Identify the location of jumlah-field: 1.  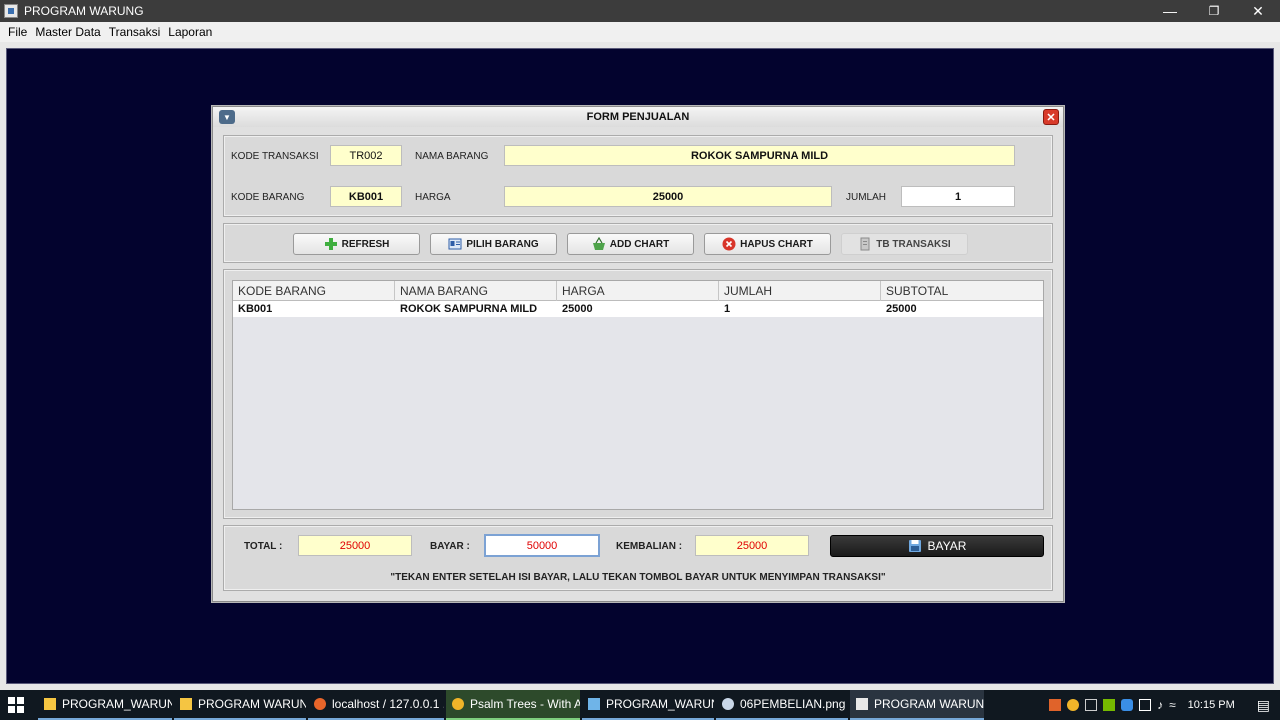
(958, 196).